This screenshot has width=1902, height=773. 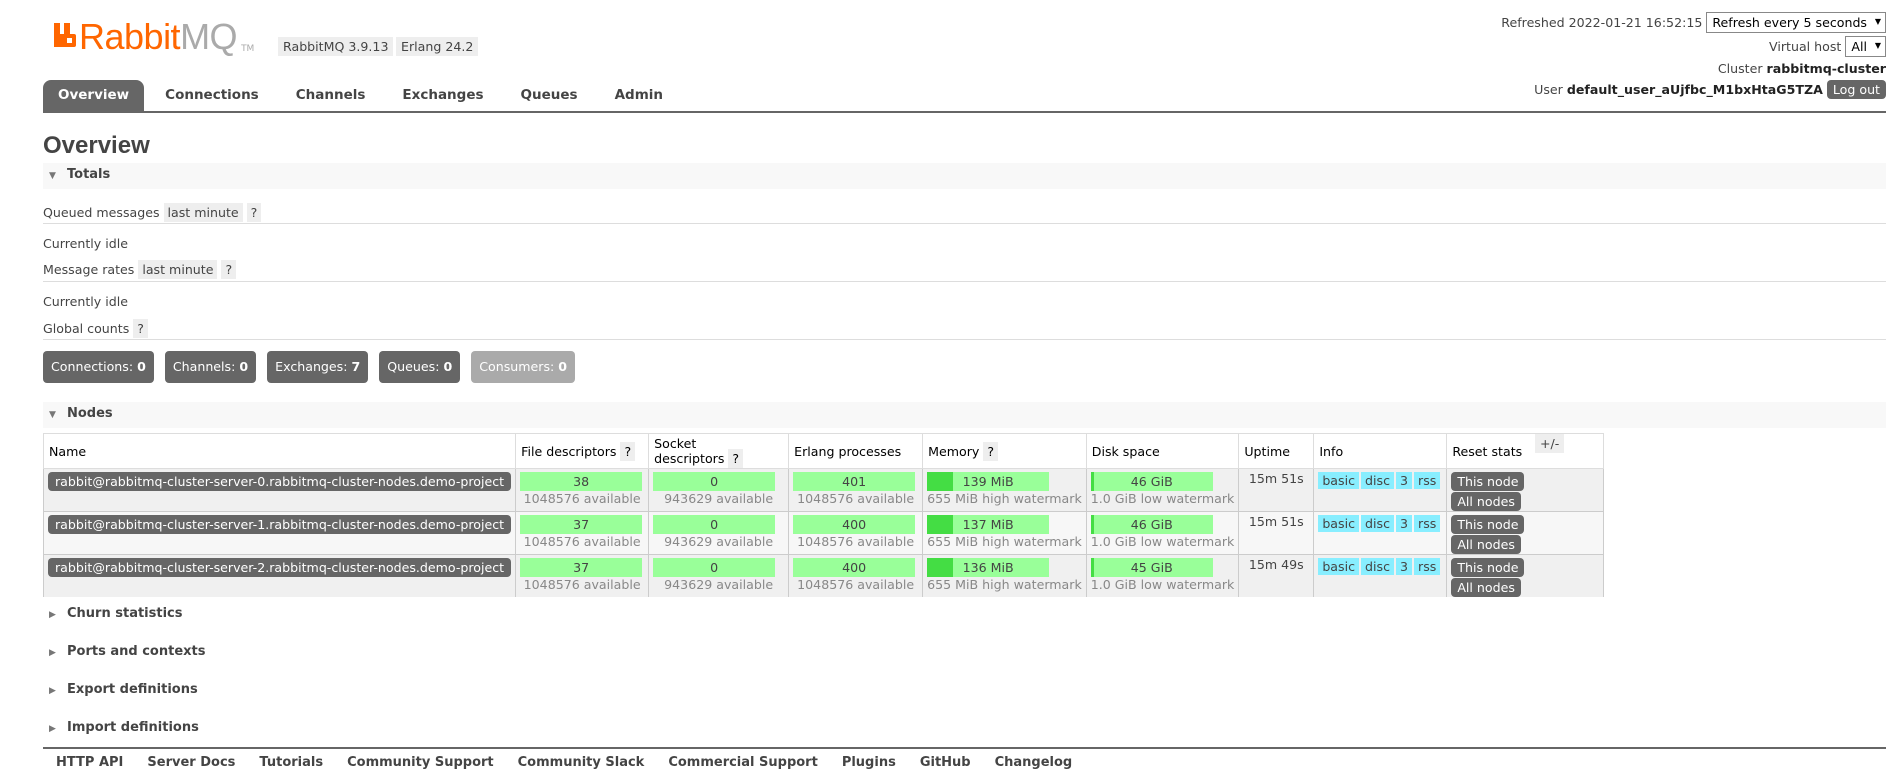 I want to click on footer-link-tutorials: Tutorials, so click(x=291, y=762).